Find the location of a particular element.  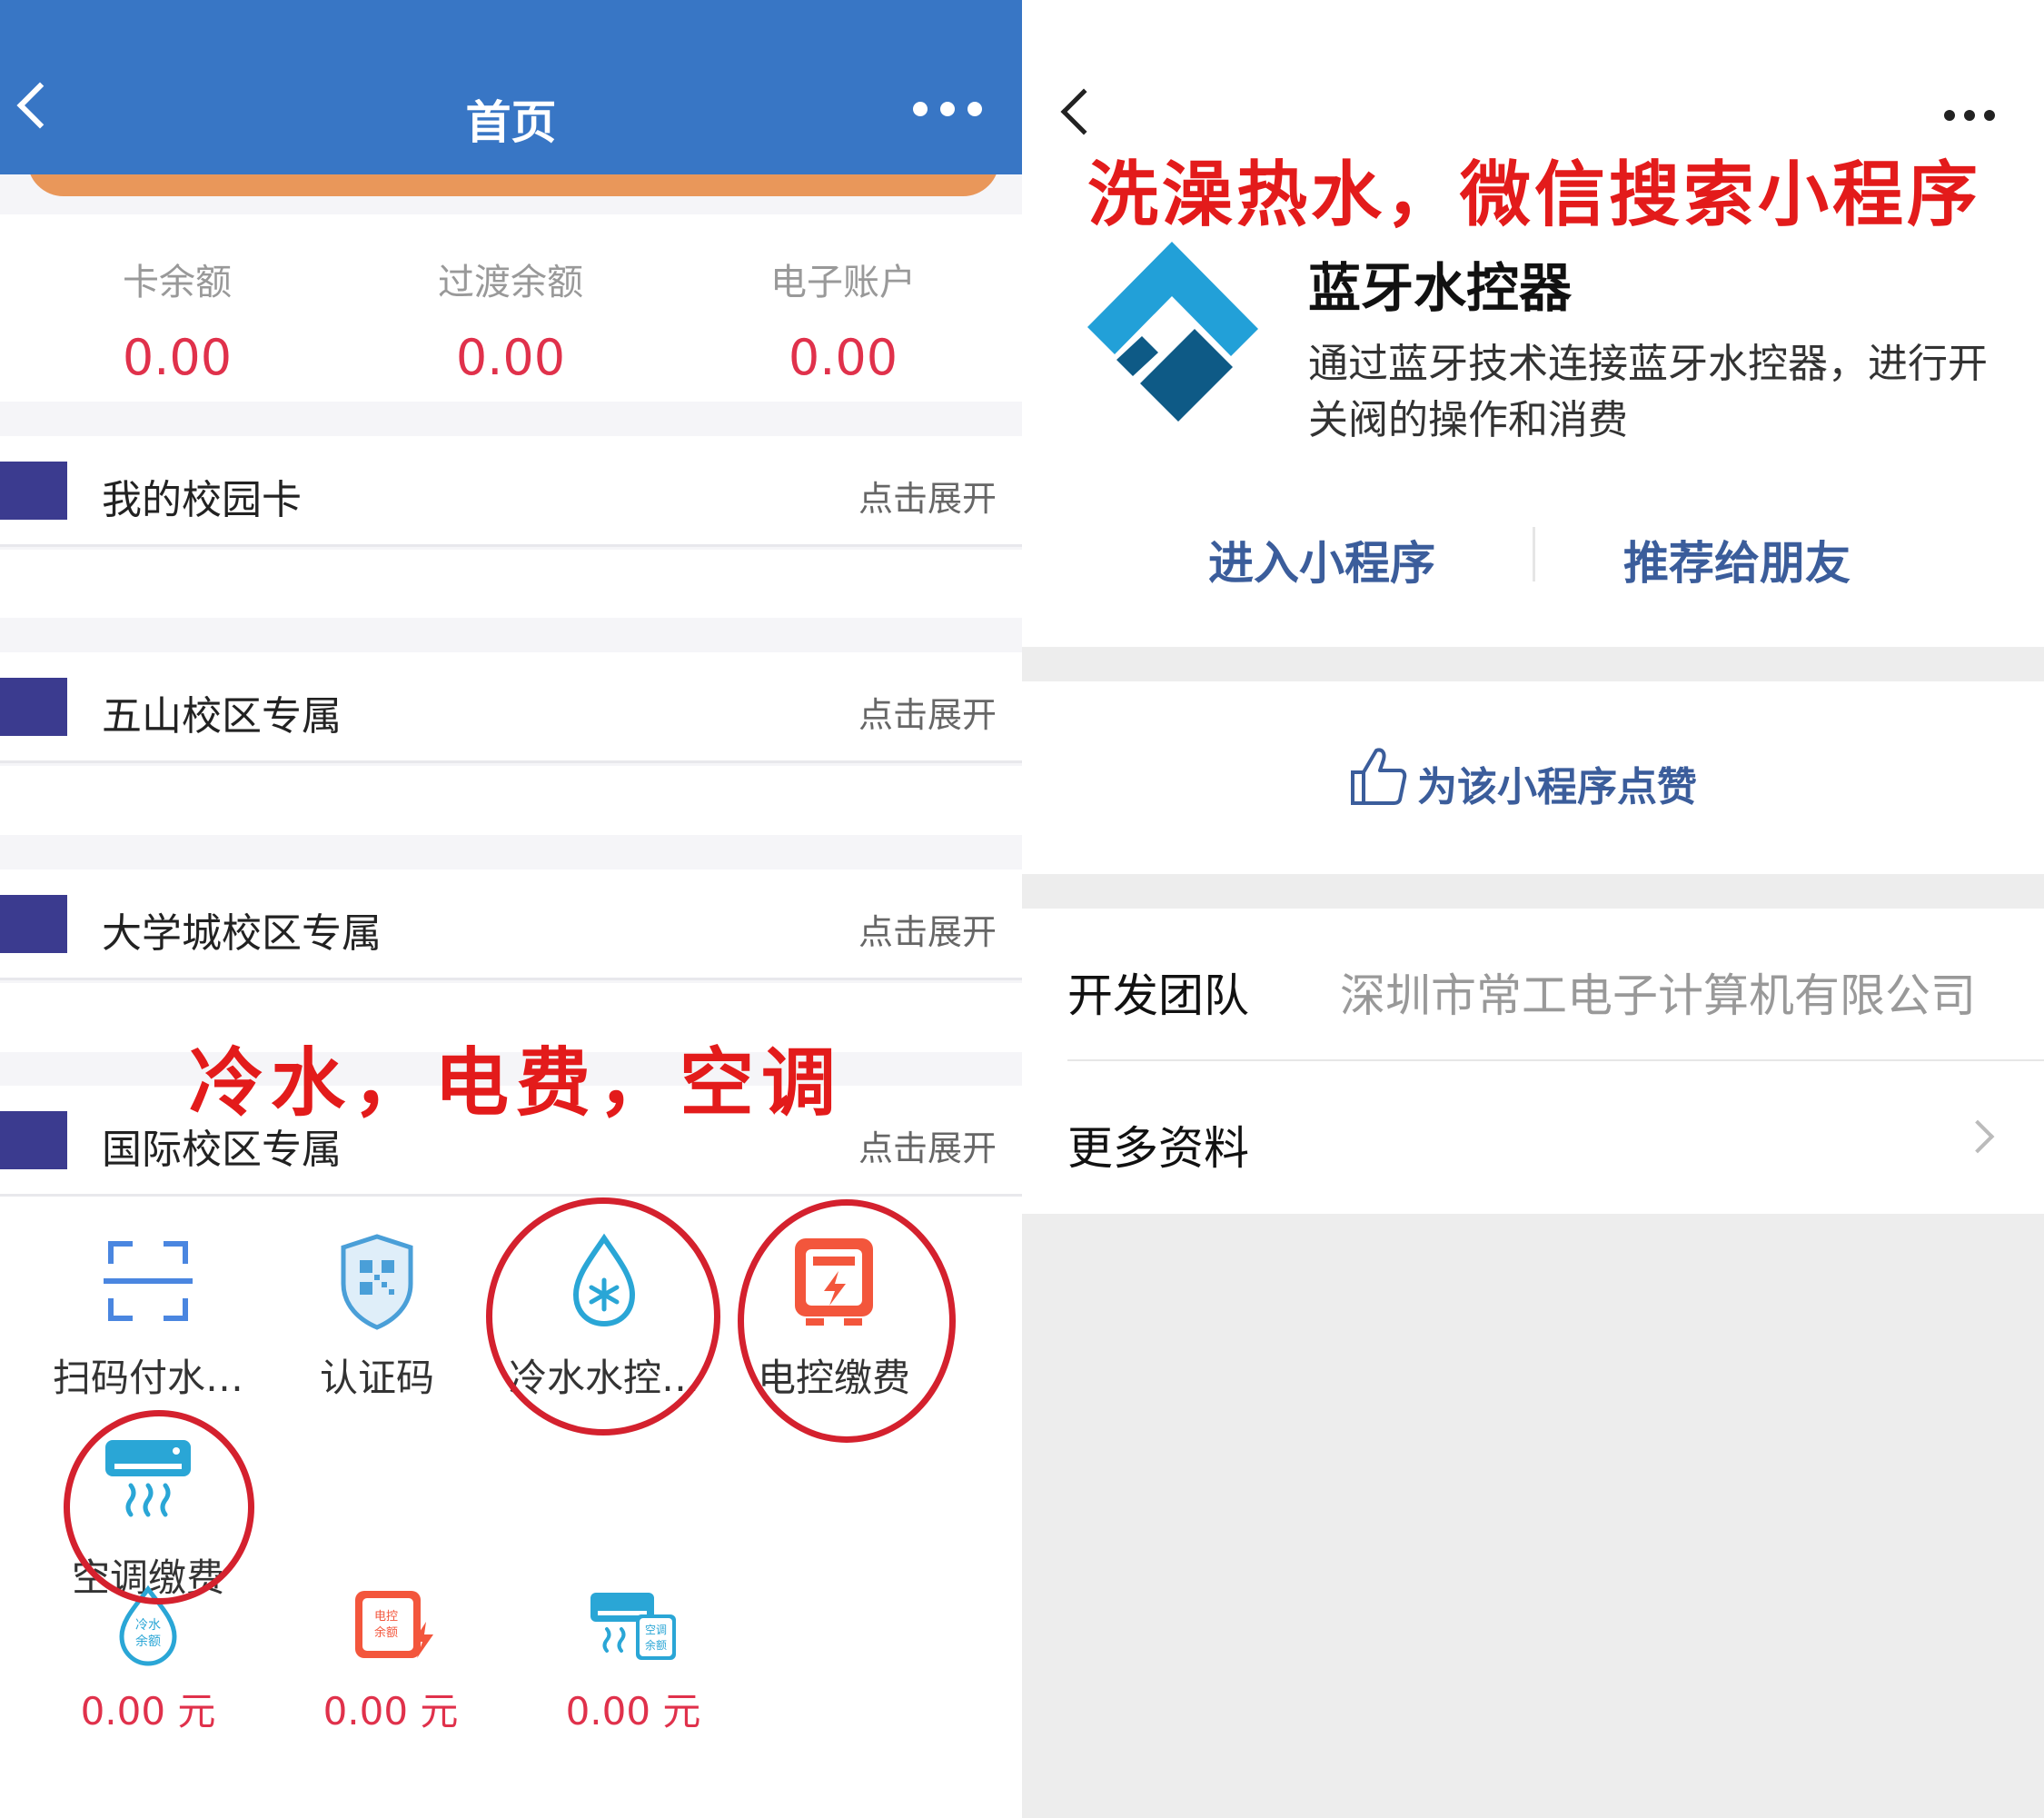

grid-item-label: 认证码 is located at coordinates (377, 1378).